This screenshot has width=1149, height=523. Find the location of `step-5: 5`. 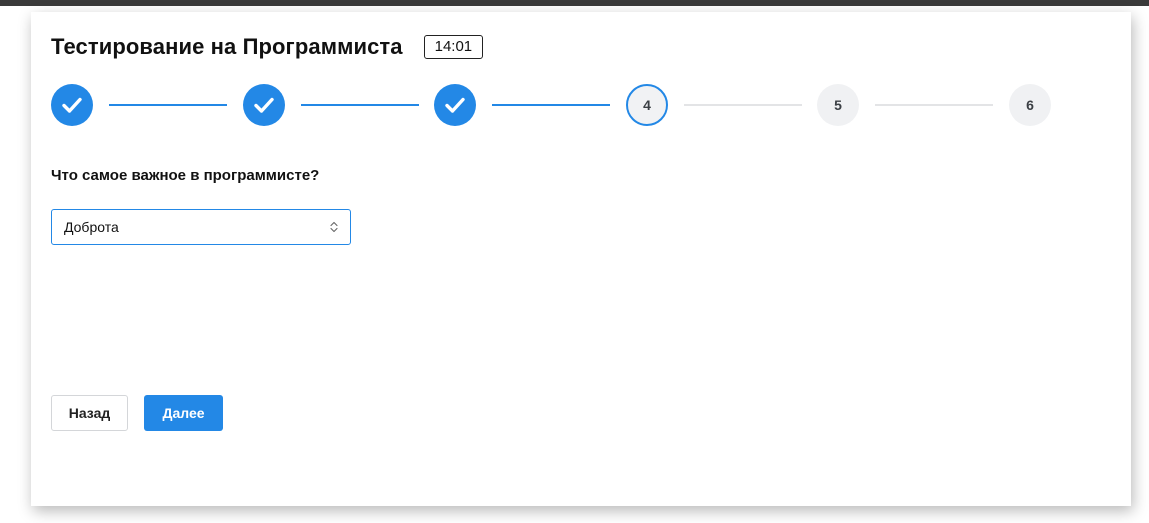

step-5: 5 is located at coordinates (838, 105).